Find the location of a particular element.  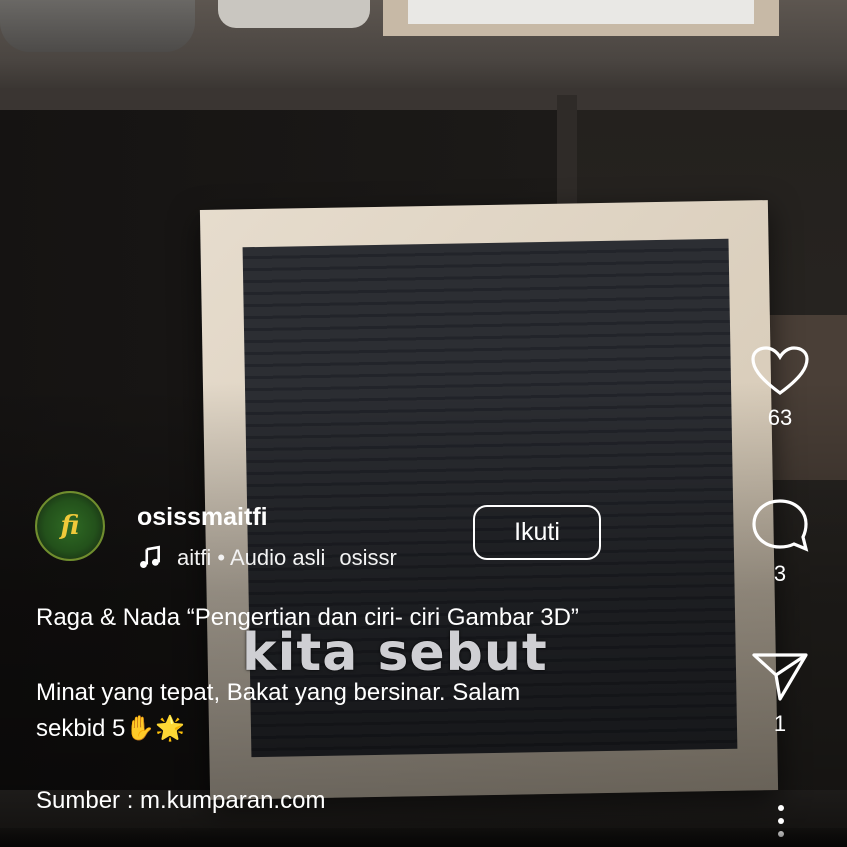

audio-info: aitfi • Audio asli osissr is located at coordinates (267, 558).